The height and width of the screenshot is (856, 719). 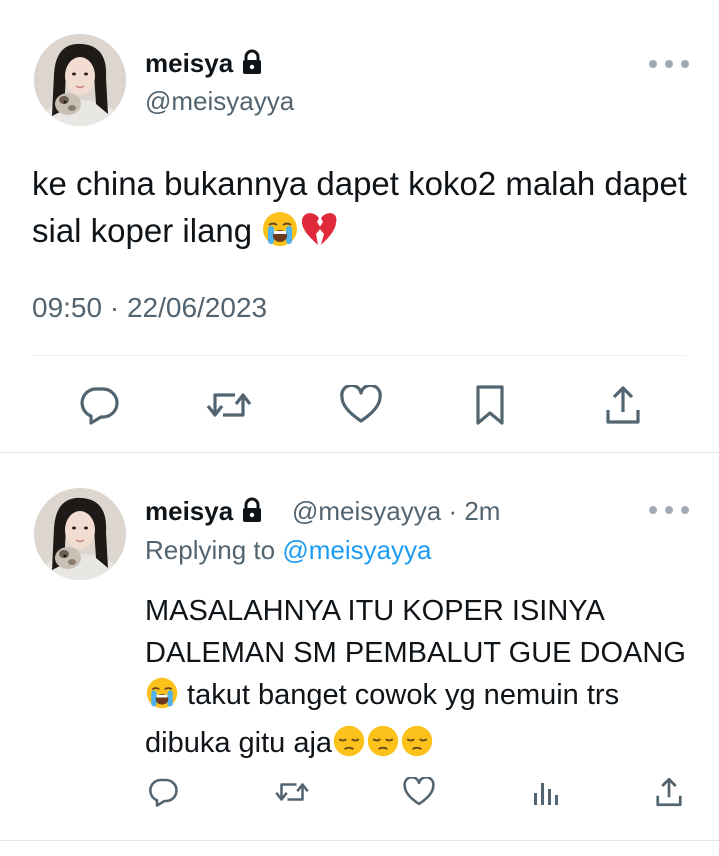 I want to click on timestamp: 09:50 · 22/06/2023, so click(x=149, y=308).